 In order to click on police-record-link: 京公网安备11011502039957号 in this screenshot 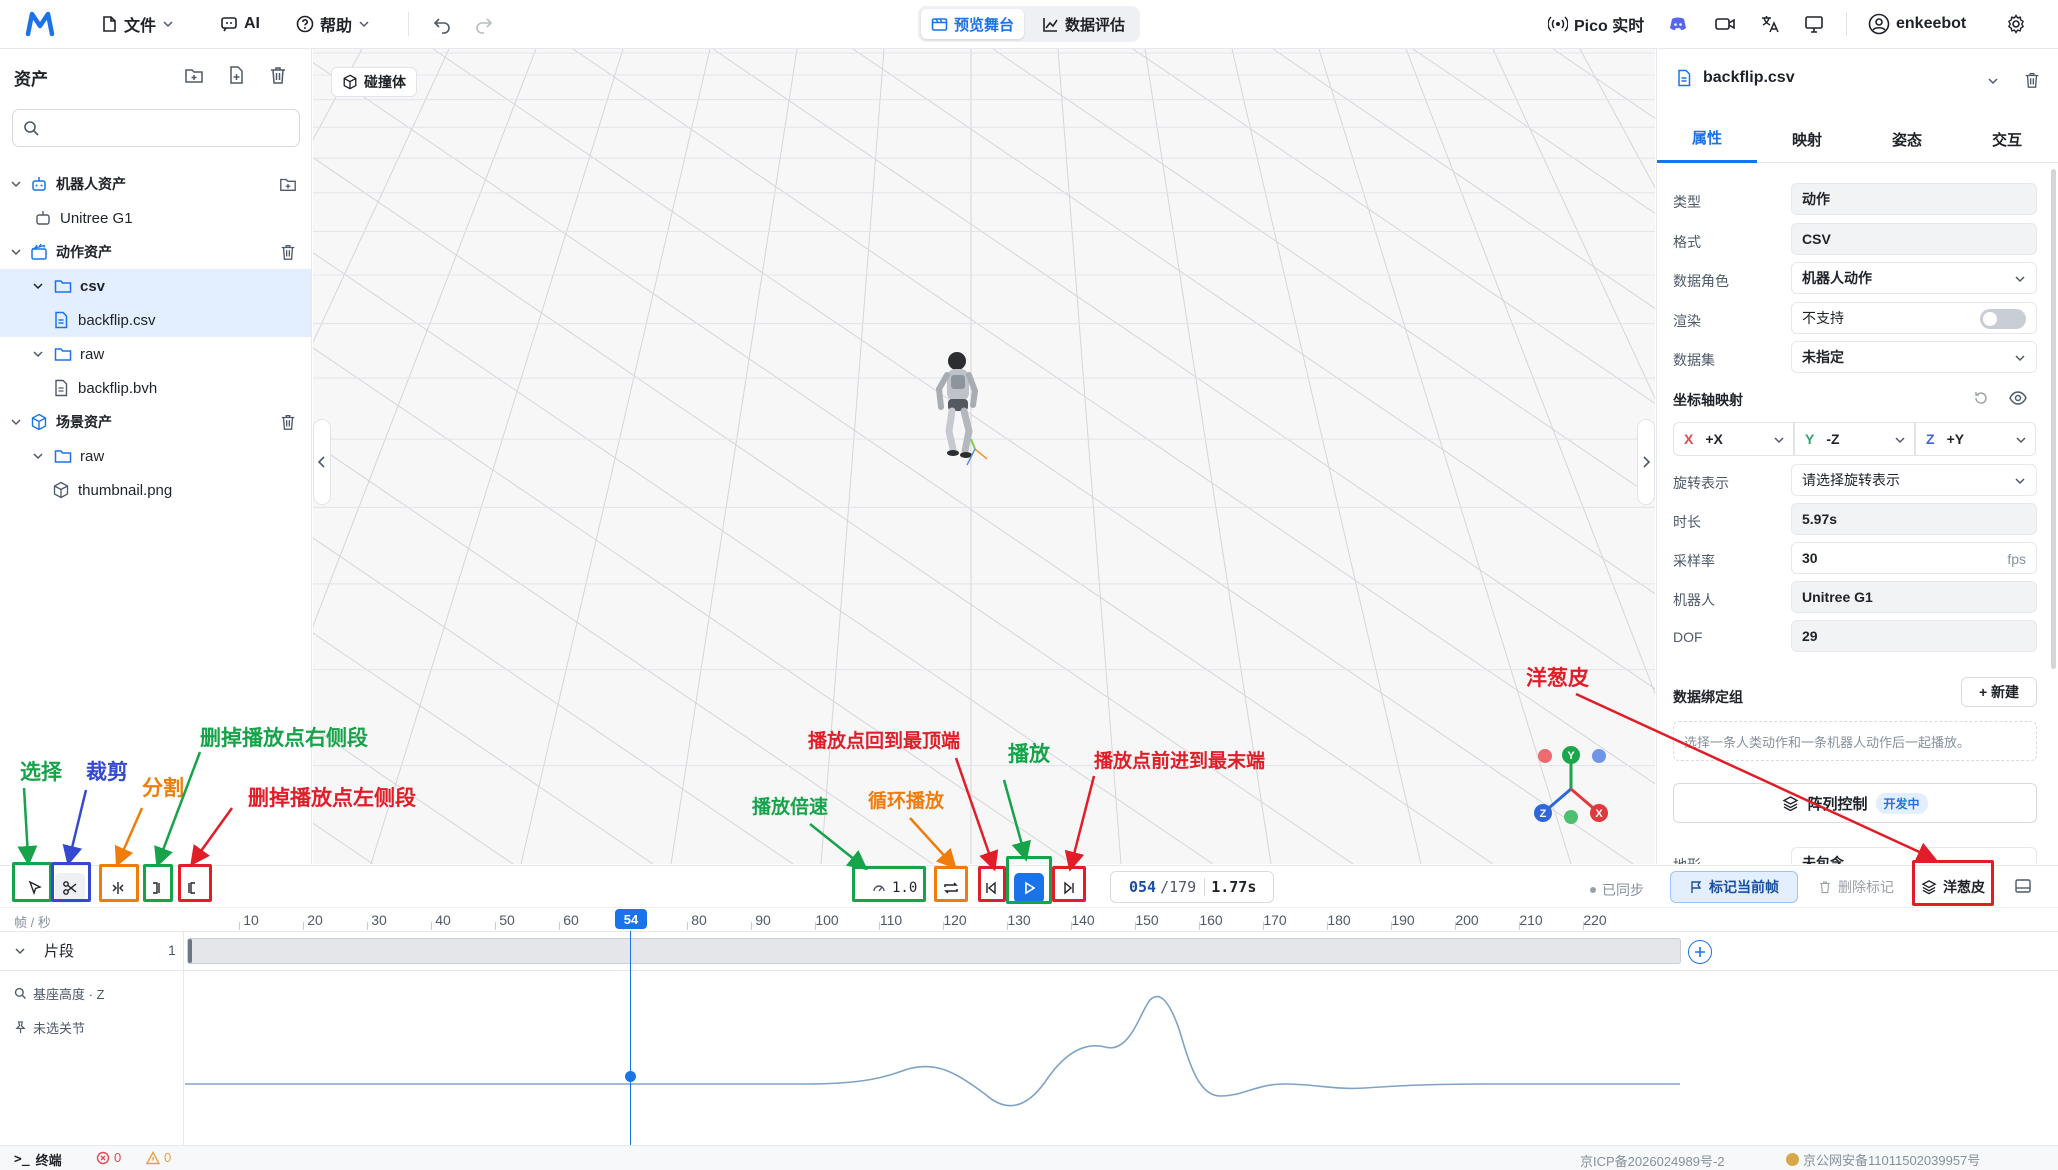, I will do `click(1883, 1159)`.